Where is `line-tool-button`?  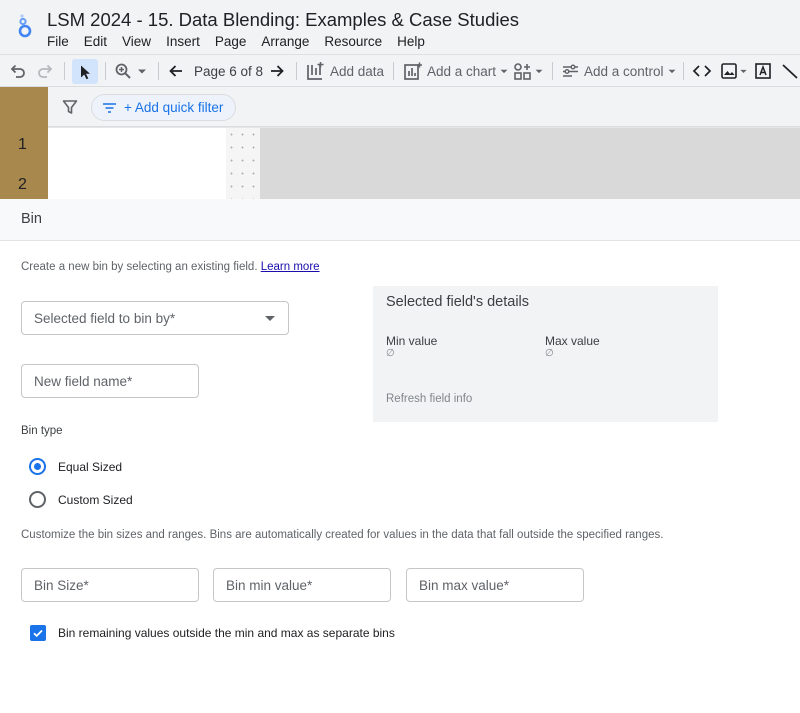
line-tool-button is located at coordinates (790, 71).